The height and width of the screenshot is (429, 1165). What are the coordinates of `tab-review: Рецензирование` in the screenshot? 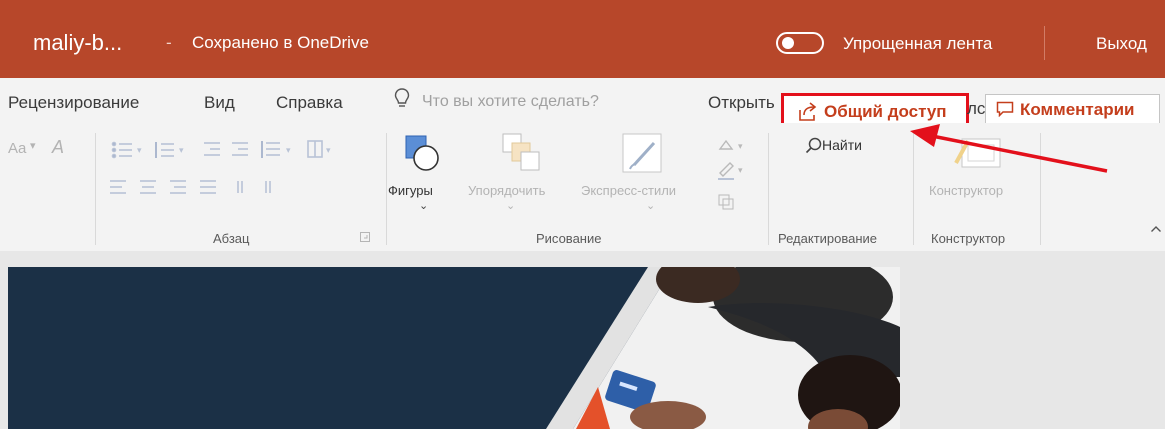 It's located at (73, 103).